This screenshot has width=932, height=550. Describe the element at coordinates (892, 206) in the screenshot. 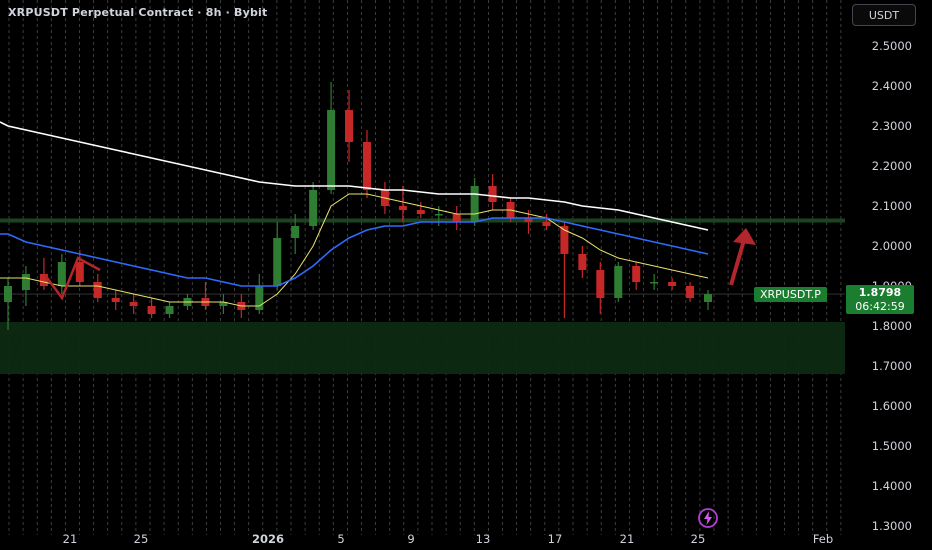

I see `y-tick-label: 2.1000` at that location.